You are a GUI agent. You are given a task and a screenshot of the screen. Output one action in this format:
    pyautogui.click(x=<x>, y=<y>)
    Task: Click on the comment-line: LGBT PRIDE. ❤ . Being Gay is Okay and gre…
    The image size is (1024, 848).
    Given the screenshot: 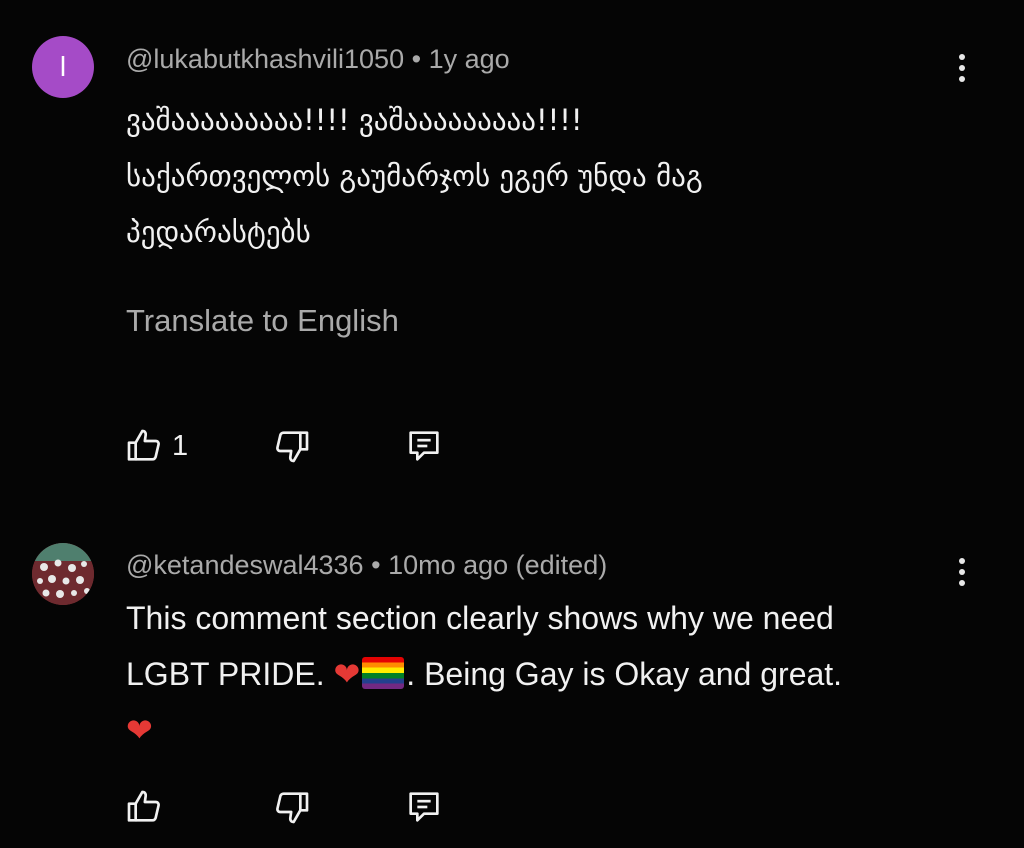 What is the action you would take?
    pyautogui.click(x=546, y=674)
    